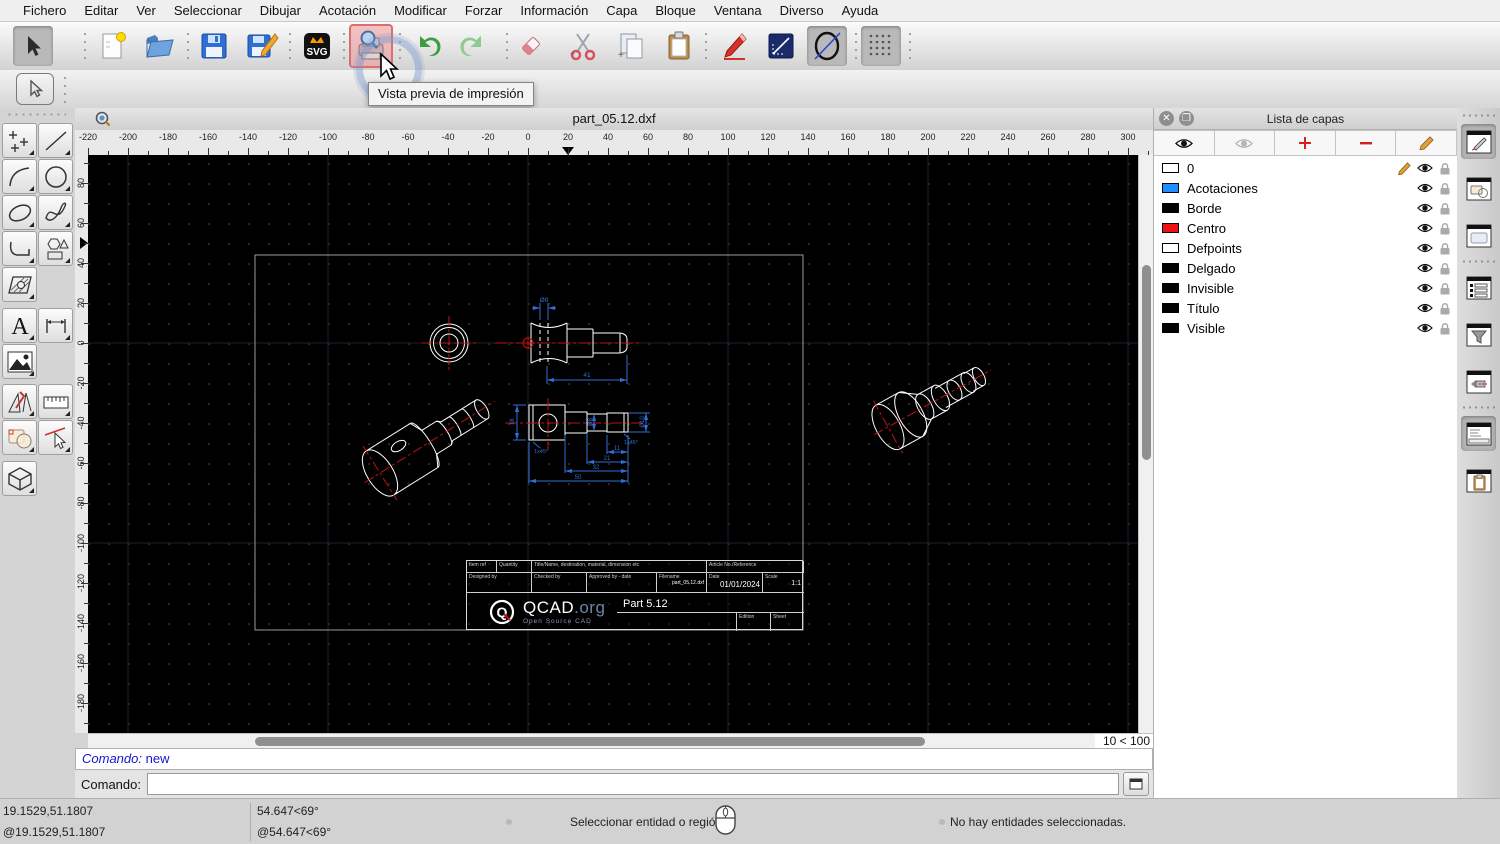  What do you see at coordinates (1305, 168) in the screenshot?
I see `layer-row-0: 0` at bounding box center [1305, 168].